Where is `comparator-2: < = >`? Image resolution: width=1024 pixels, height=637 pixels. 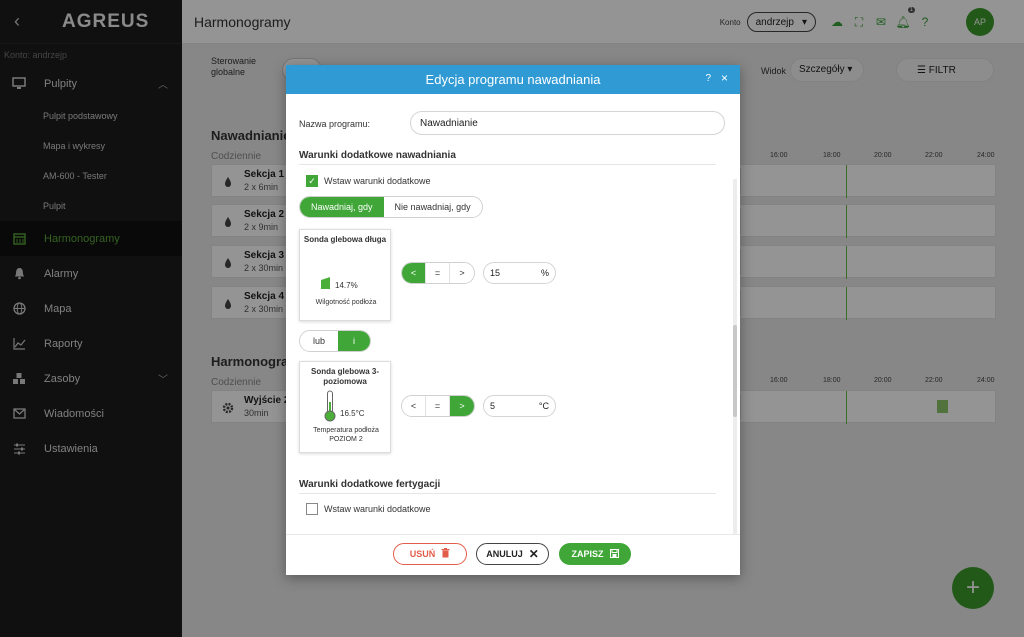
comparator-2: < = > is located at coordinates (438, 406).